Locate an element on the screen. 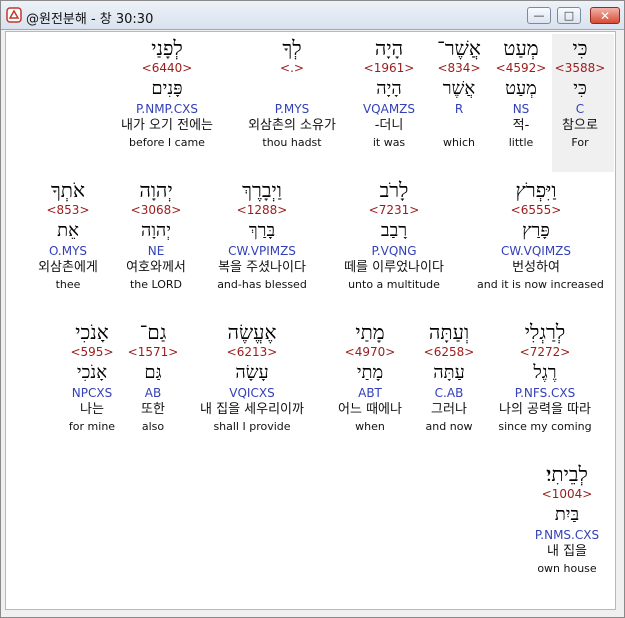 Image resolution: width=625 pixels, height=618 pixels. word-block: אֹתְךָ <853> אֵת O.MYS 외삼촌에게 thee is located at coordinates (68, 235).